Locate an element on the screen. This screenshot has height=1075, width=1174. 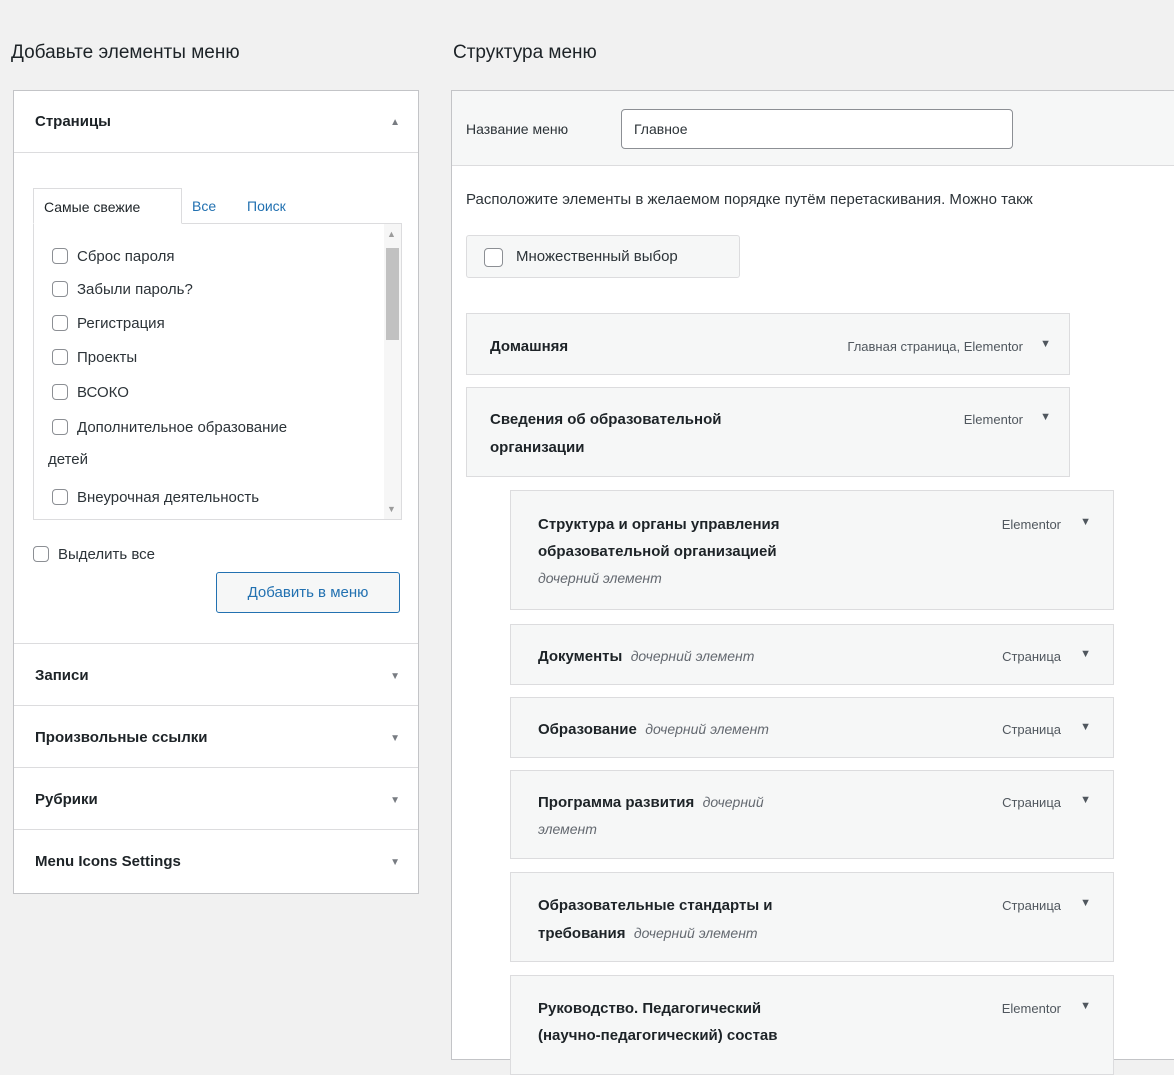
menu-icons-settings-header: Menu Icons Settings ▼ is located at coordinates (216, 861).